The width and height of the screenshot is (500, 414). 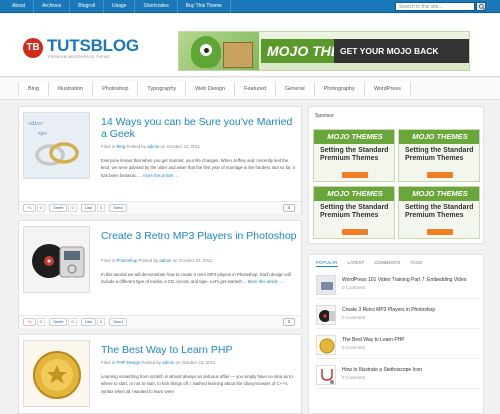 What do you see at coordinates (35, 124) in the screenshot?
I see `svg-text: <div>` at bounding box center [35, 124].